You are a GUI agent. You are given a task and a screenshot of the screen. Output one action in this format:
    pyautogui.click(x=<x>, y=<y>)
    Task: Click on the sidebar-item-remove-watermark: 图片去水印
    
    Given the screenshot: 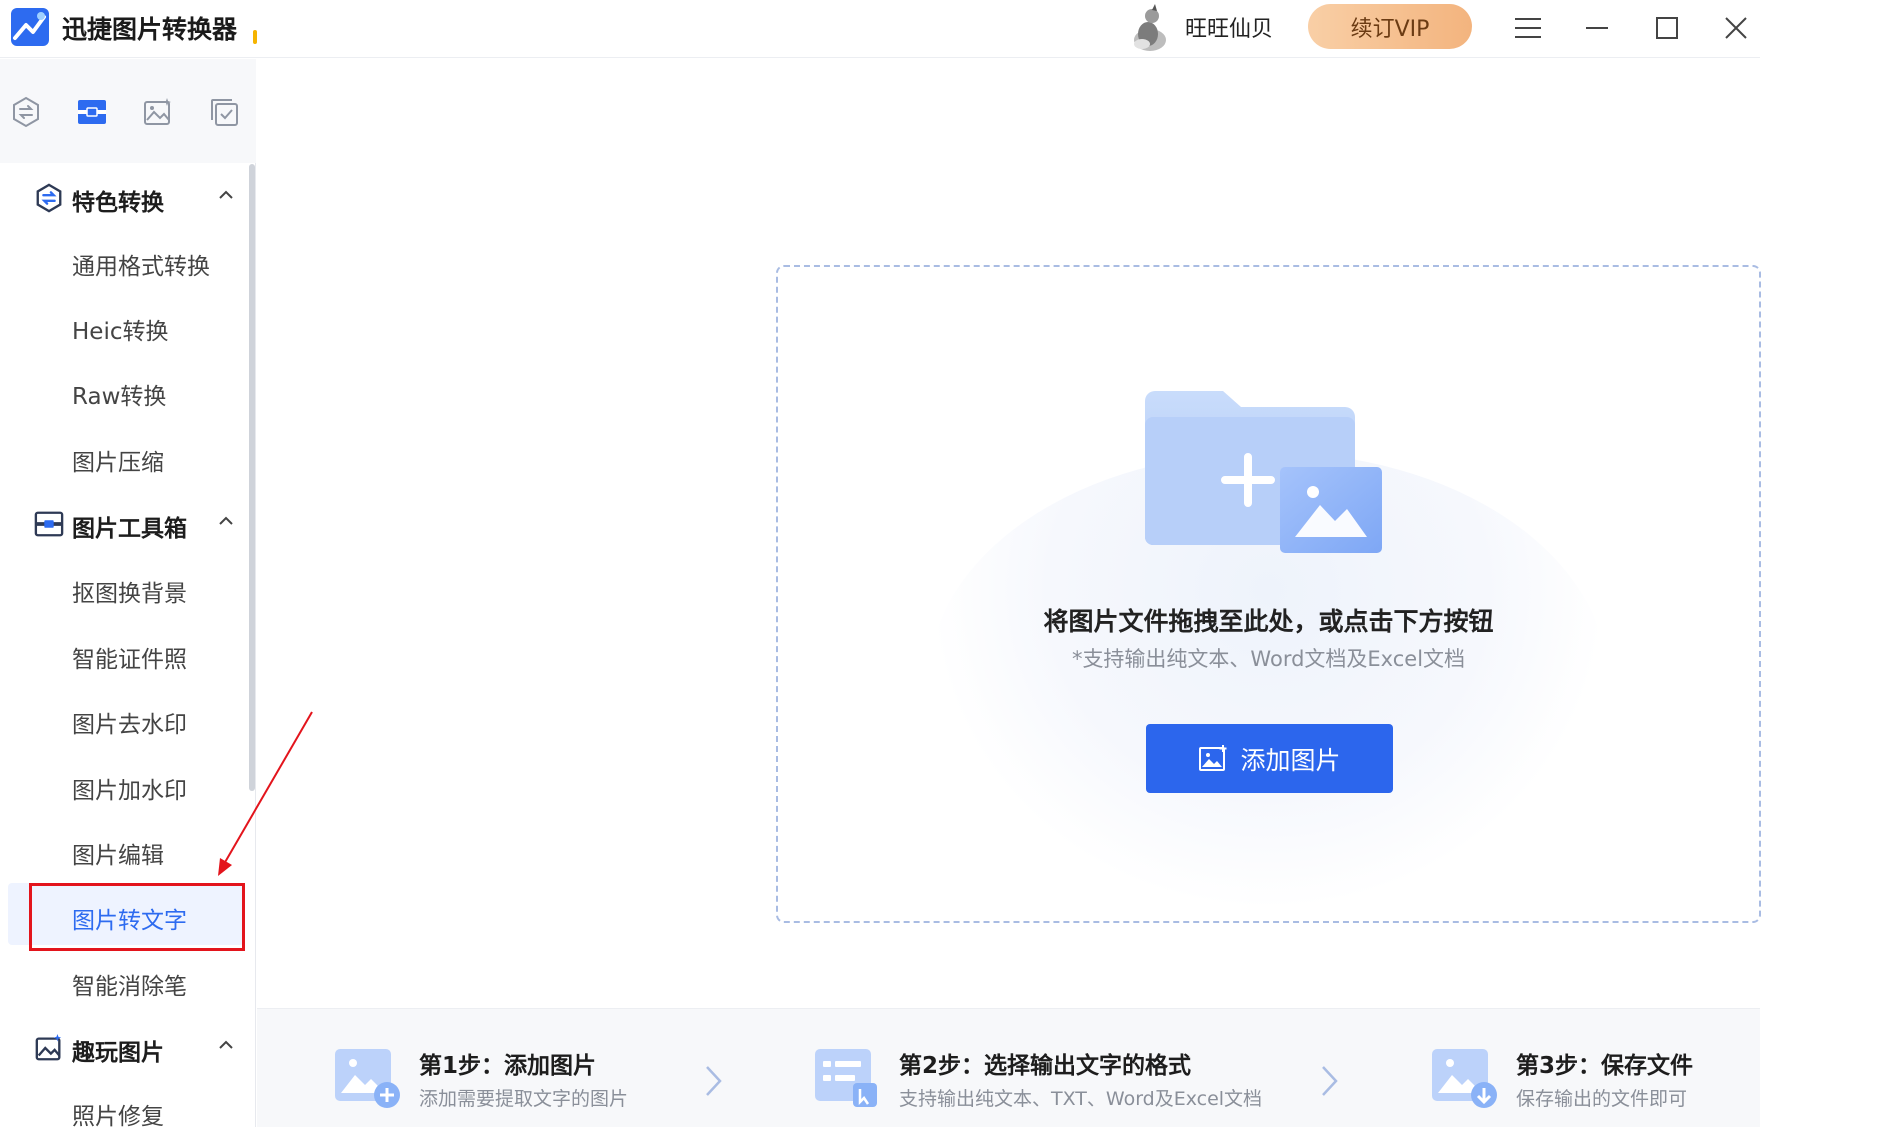 What is the action you would take?
    pyautogui.click(x=129, y=722)
    